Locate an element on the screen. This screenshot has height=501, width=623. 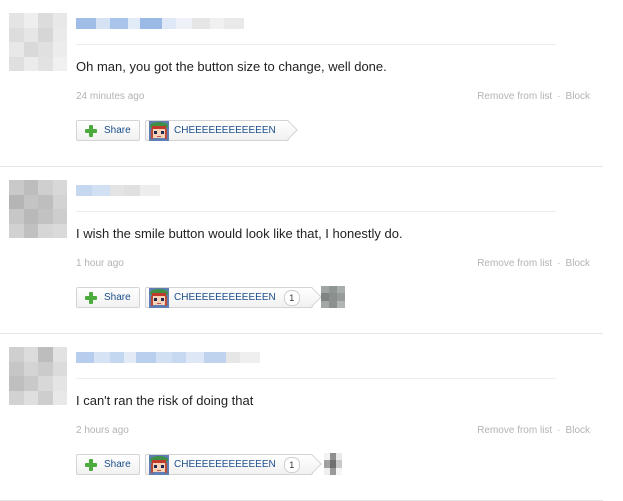
comment-text: I can't ran the risk of doing that is located at coordinates (165, 400).